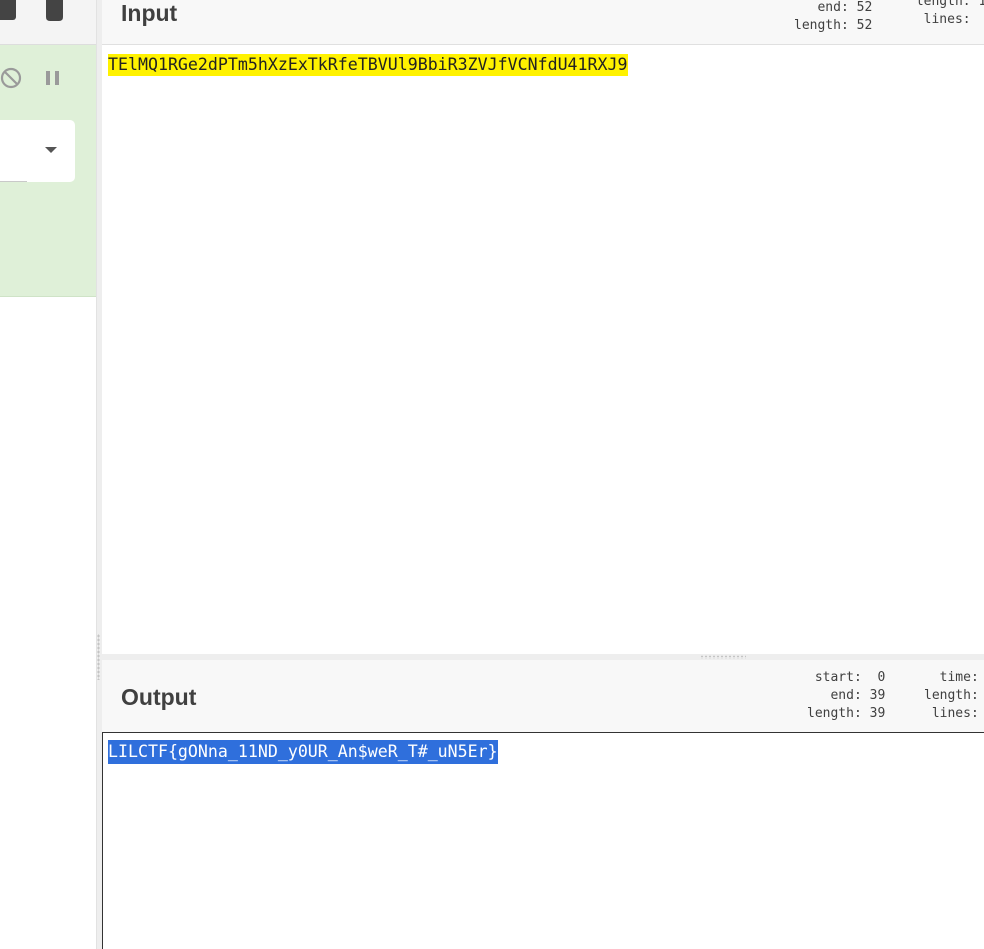 Image resolution: width=984 pixels, height=949 pixels. What do you see at coordinates (723, 657) in the screenshot?
I see `horizontal-resize-grip` at bounding box center [723, 657].